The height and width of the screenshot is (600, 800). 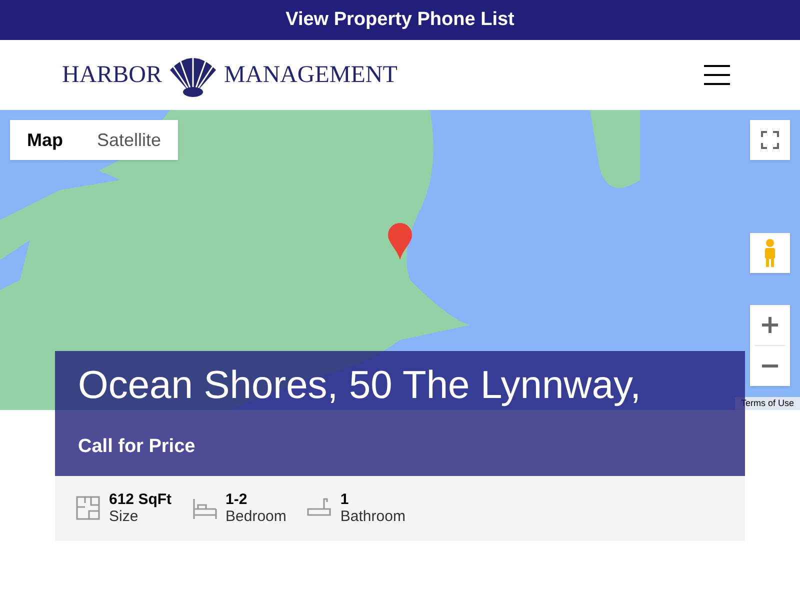 What do you see at coordinates (129, 140) in the screenshot?
I see `map-type-tab: Satellite` at bounding box center [129, 140].